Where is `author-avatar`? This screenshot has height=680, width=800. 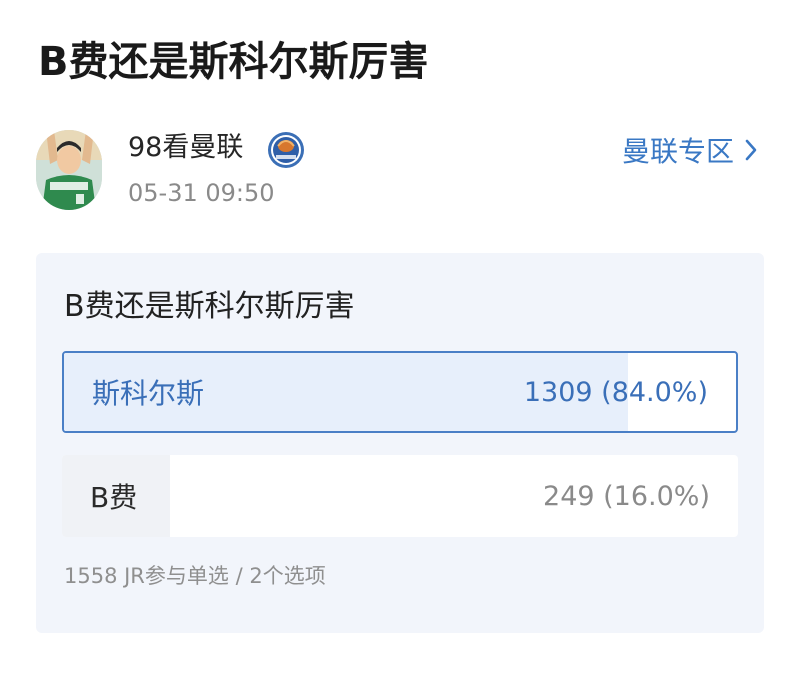 author-avatar is located at coordinates (69, 170).